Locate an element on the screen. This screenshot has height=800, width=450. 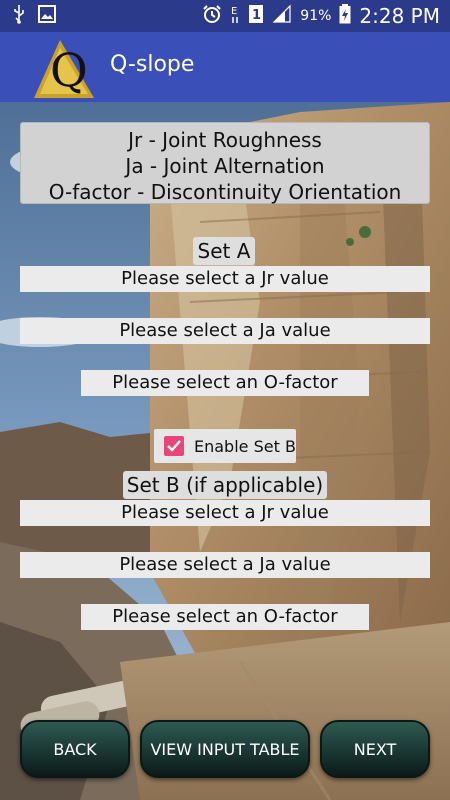
clock: 2:28 PM is located at coordinates (399, 16).